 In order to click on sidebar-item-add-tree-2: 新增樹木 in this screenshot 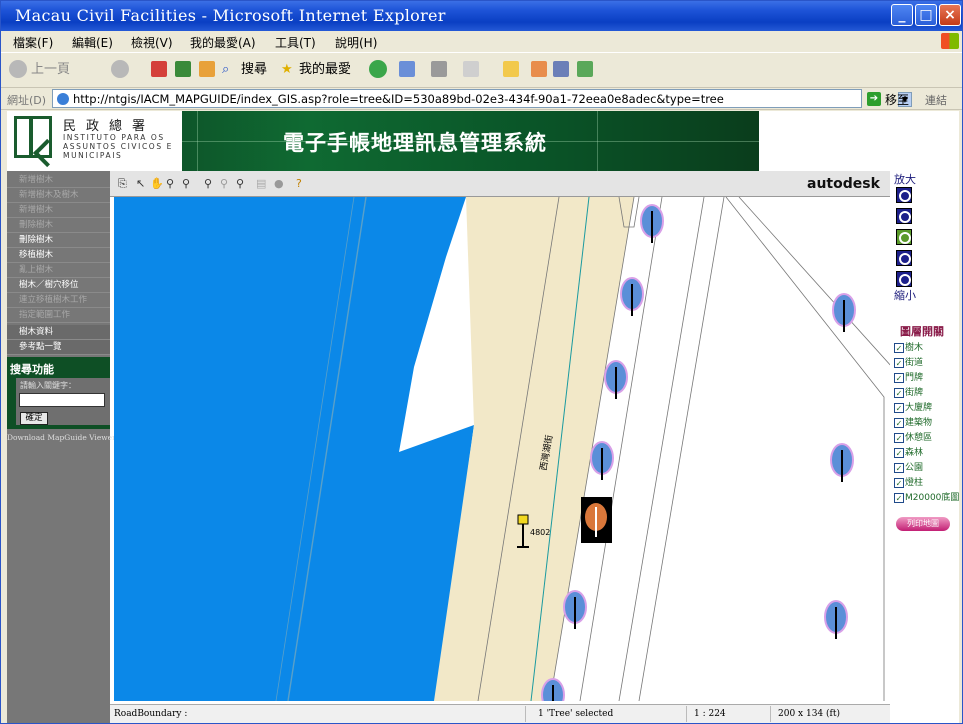, I will do `click(58, 210)`.